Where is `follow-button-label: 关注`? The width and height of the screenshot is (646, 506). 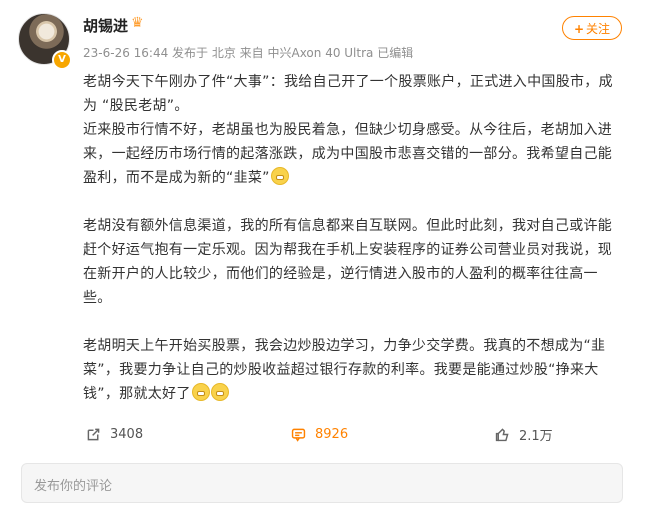
follow-button-label: 关注 is located at coordinates (598, 29).